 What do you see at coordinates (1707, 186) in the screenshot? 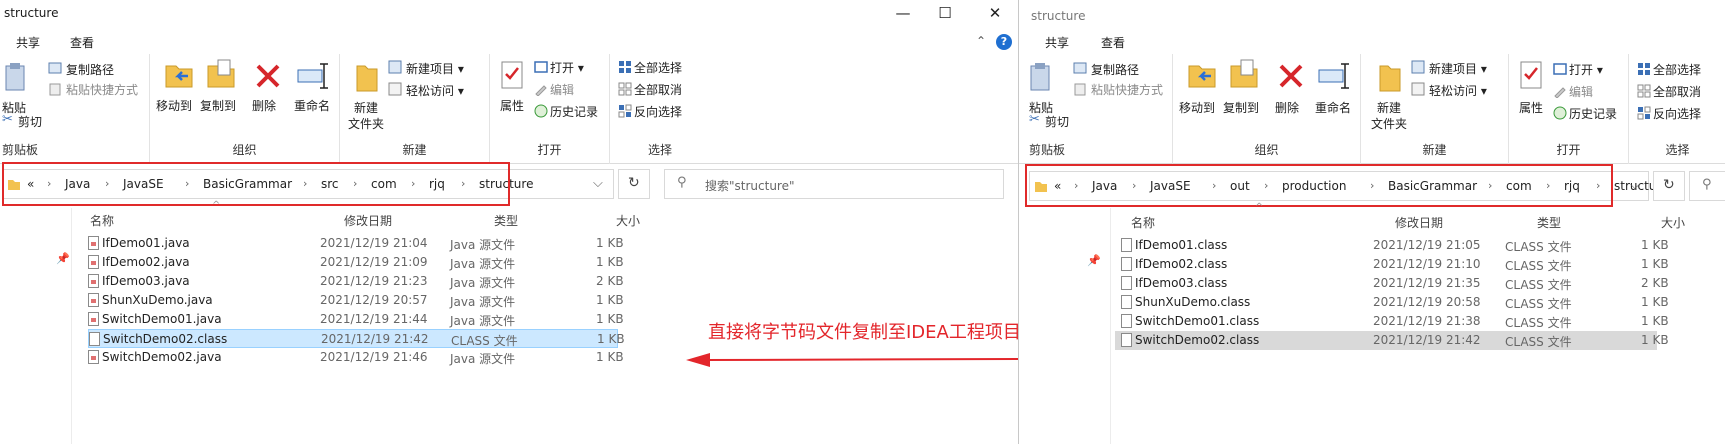
I see `search-box: ⚲` at bounding box center [1707, 186].